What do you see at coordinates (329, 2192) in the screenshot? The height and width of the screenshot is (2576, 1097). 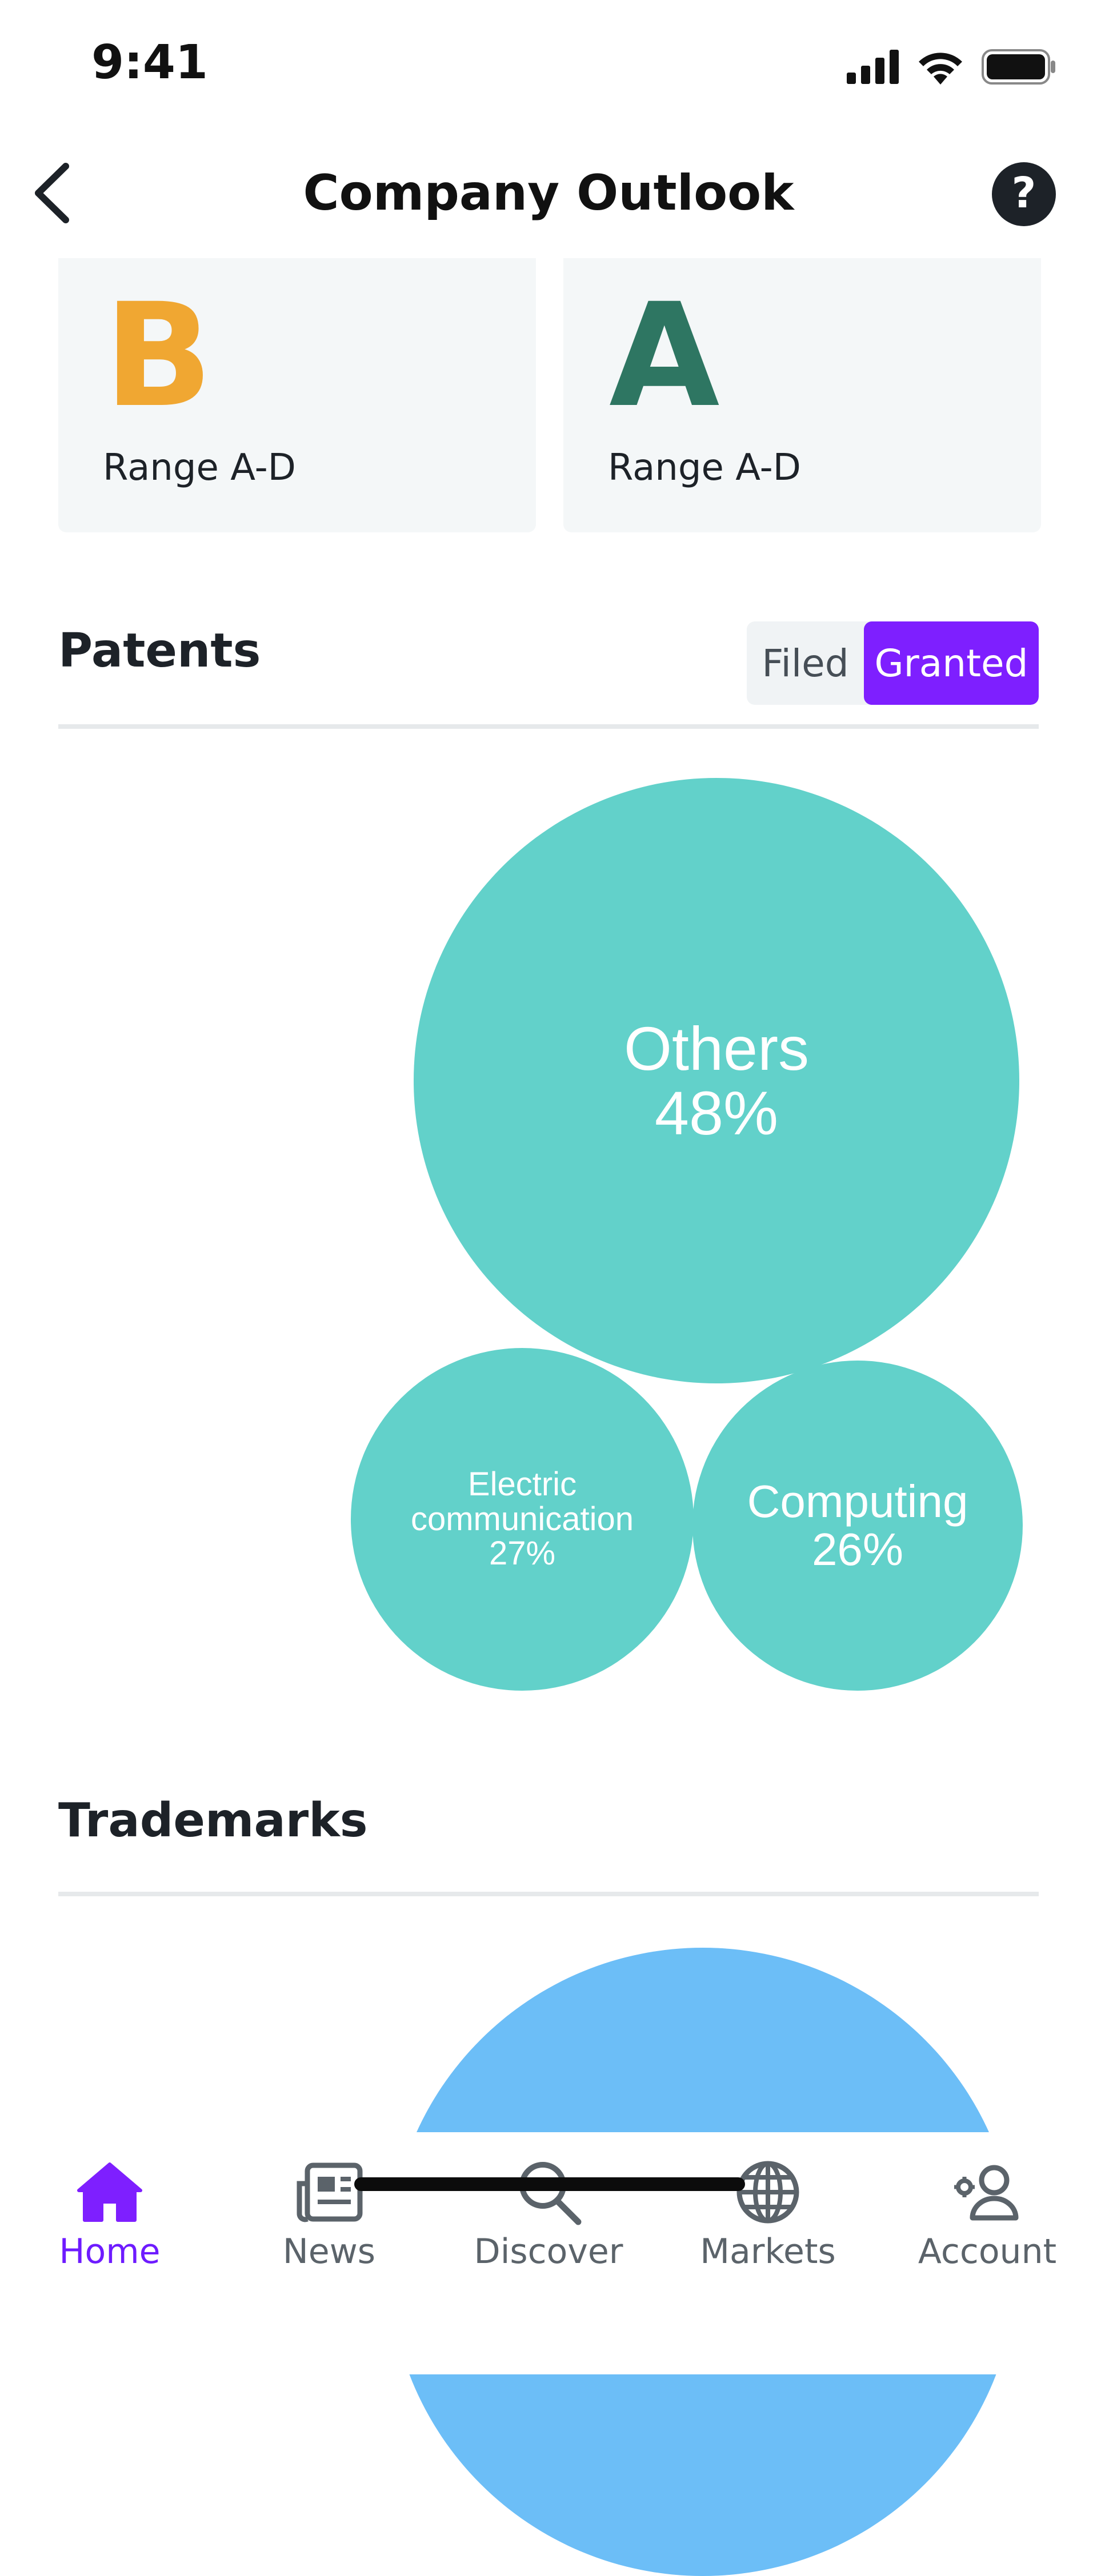 I see `newspaper-icon` at bounding box center [329, 2192].